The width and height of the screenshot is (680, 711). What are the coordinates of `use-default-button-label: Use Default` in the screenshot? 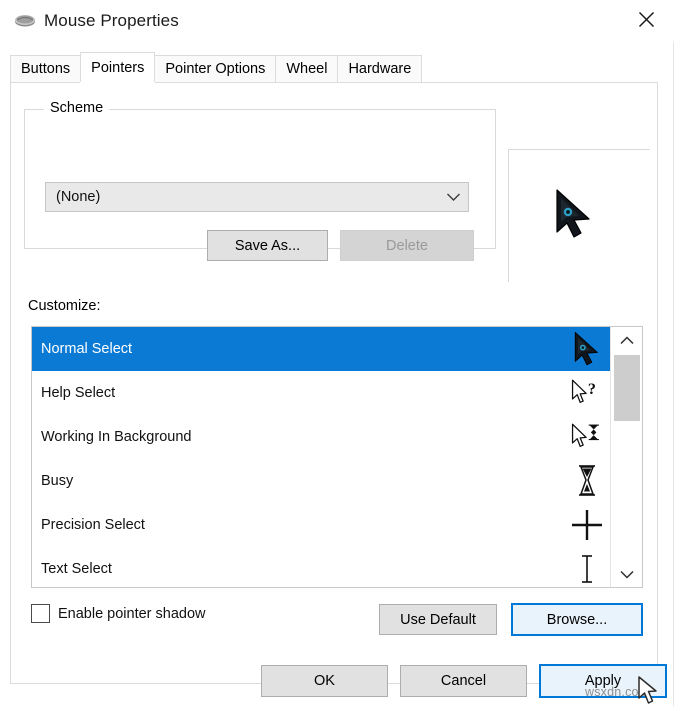 It's located at (438, 619).